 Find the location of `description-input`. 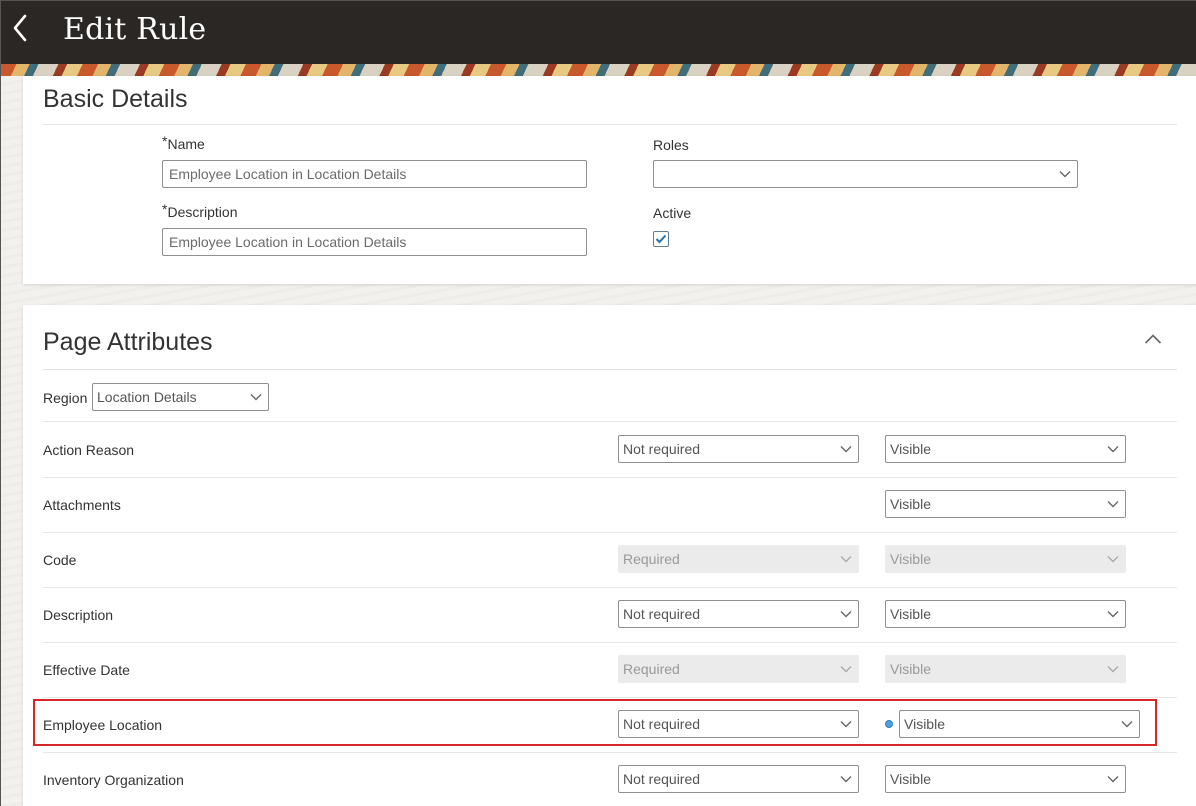

description-input is located at coordinates (374, 242).